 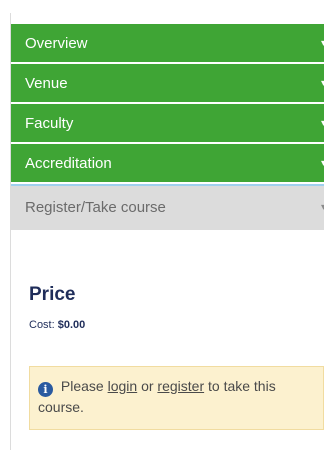 I want to click on accordion-item-venue: Venue ▾, so click(x=167, y=84).